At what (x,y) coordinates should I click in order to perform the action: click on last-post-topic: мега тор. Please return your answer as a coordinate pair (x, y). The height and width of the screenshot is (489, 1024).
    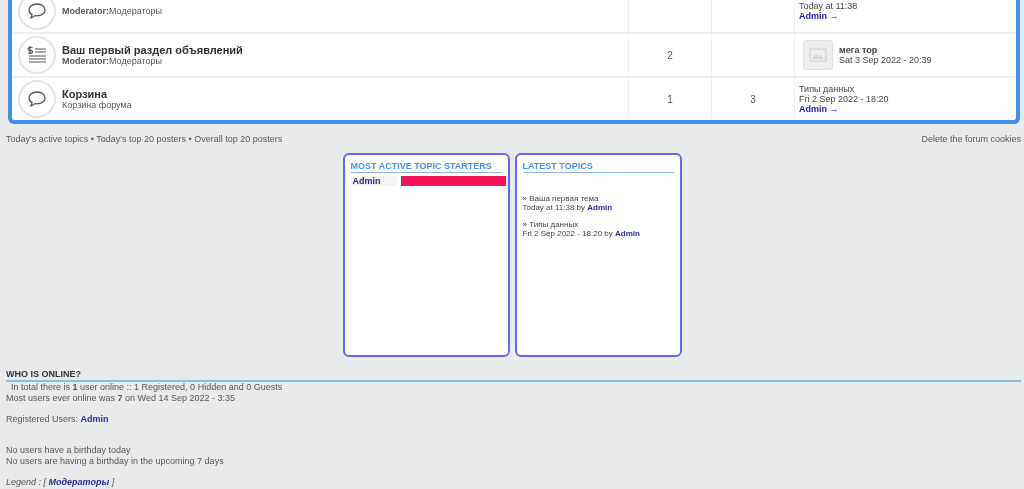
    Looking at the image, I should click on (885, 50).